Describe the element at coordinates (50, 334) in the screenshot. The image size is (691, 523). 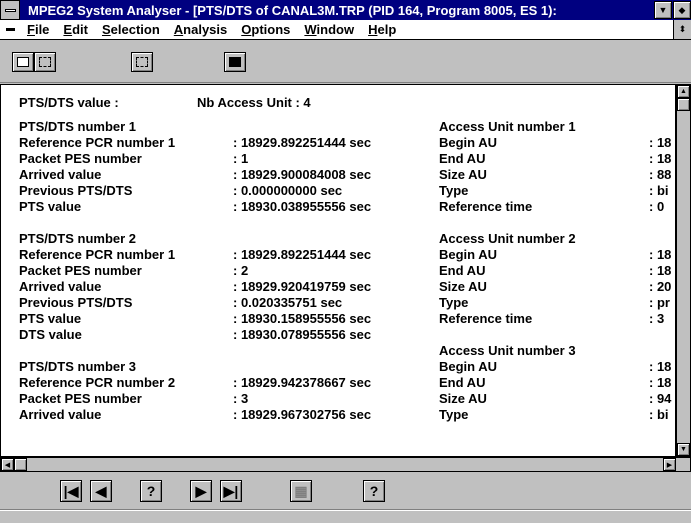
I see `row-label: DTS value` at that location.